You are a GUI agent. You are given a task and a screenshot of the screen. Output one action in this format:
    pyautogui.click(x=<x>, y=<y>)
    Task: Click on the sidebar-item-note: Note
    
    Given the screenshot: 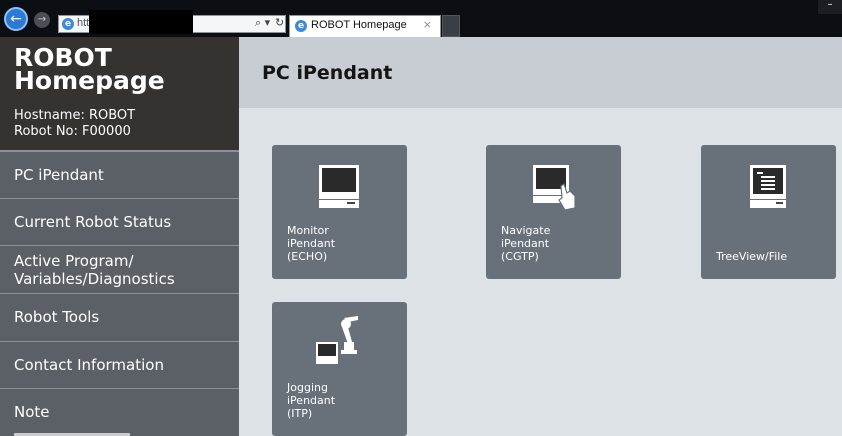 What is the action you would take?
    pyautogui.click(x=119, y=412)
    